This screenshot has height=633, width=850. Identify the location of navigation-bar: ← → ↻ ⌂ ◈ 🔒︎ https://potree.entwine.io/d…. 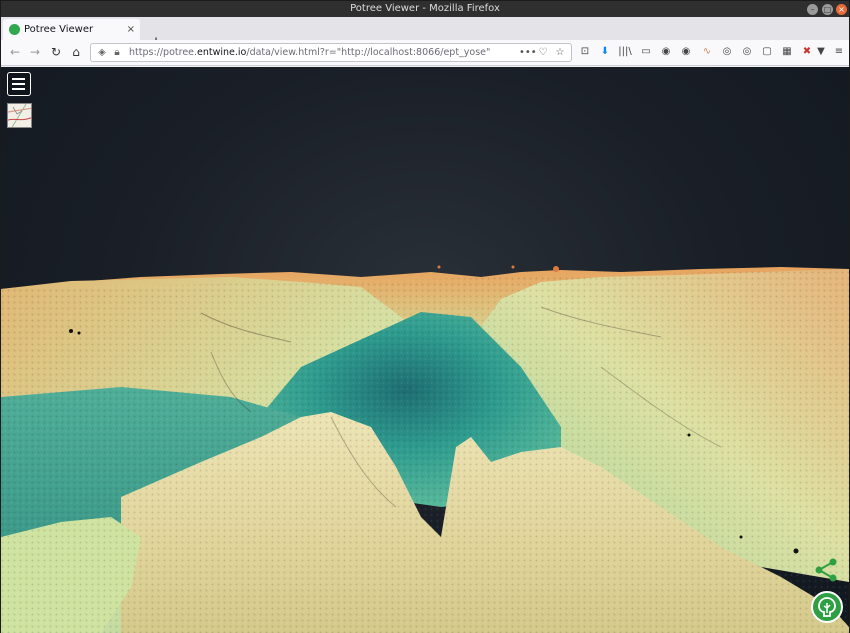
(425, 53).